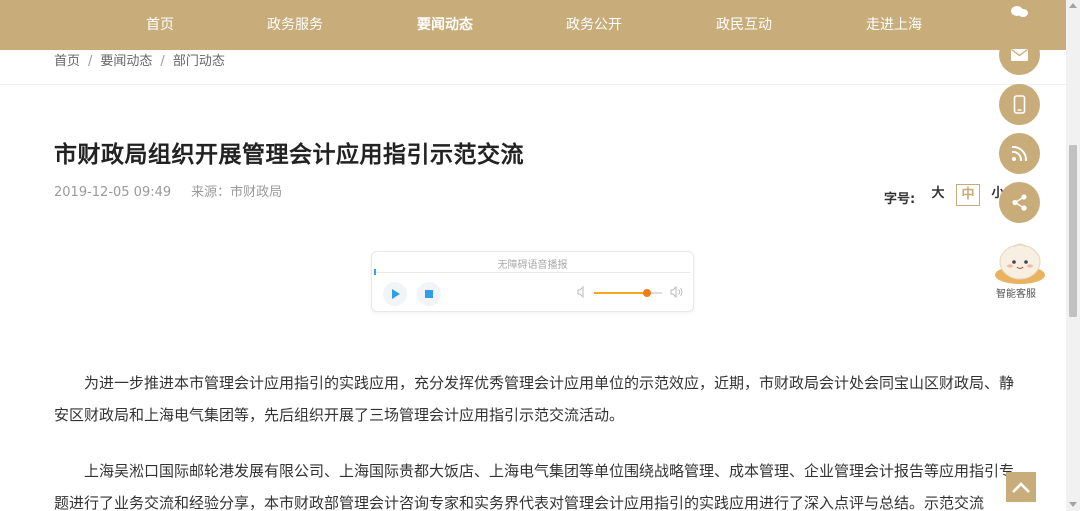 This screenshot has height=511, width=1080. What do you see at coordinates (1016, 292) in the screenshot?
I see `customer-service-label: 智能客服` at bounding box center [1016, 292].